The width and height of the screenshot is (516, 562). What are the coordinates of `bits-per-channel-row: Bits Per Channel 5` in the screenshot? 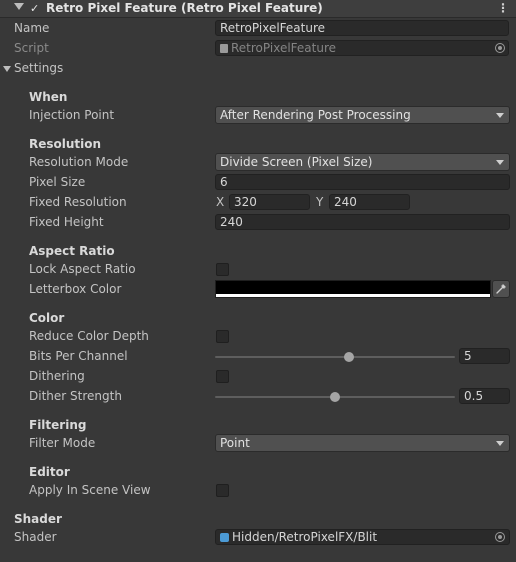 It's located at (258, 357).